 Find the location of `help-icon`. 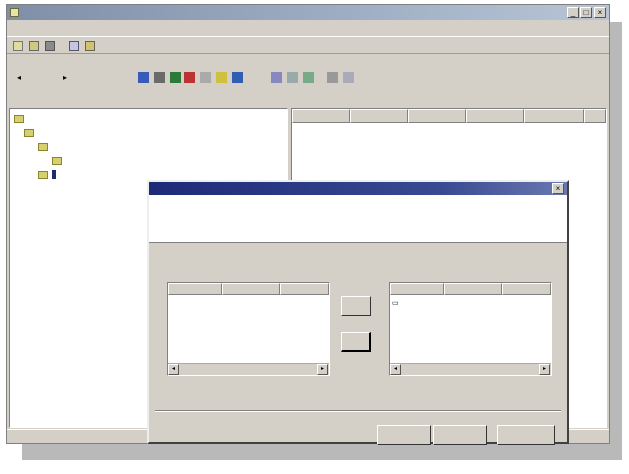

help-icon is located at coordinates (90, 46).